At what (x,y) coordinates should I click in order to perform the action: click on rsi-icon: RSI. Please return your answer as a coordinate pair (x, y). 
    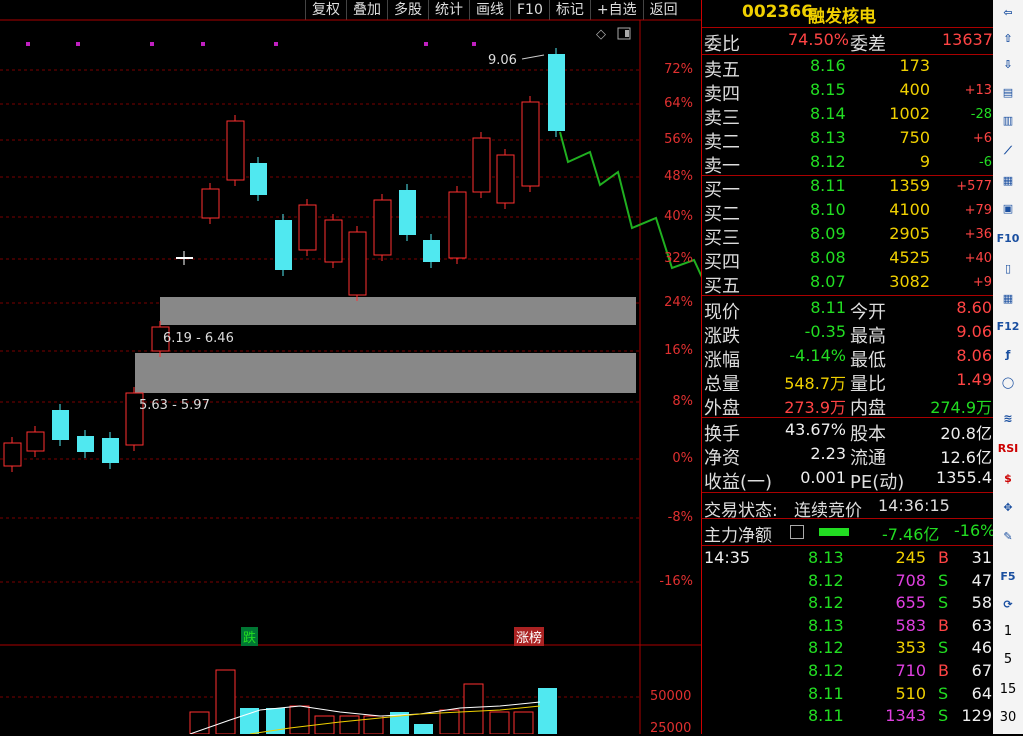
    Looking at the image, I should click on (1008, 449).